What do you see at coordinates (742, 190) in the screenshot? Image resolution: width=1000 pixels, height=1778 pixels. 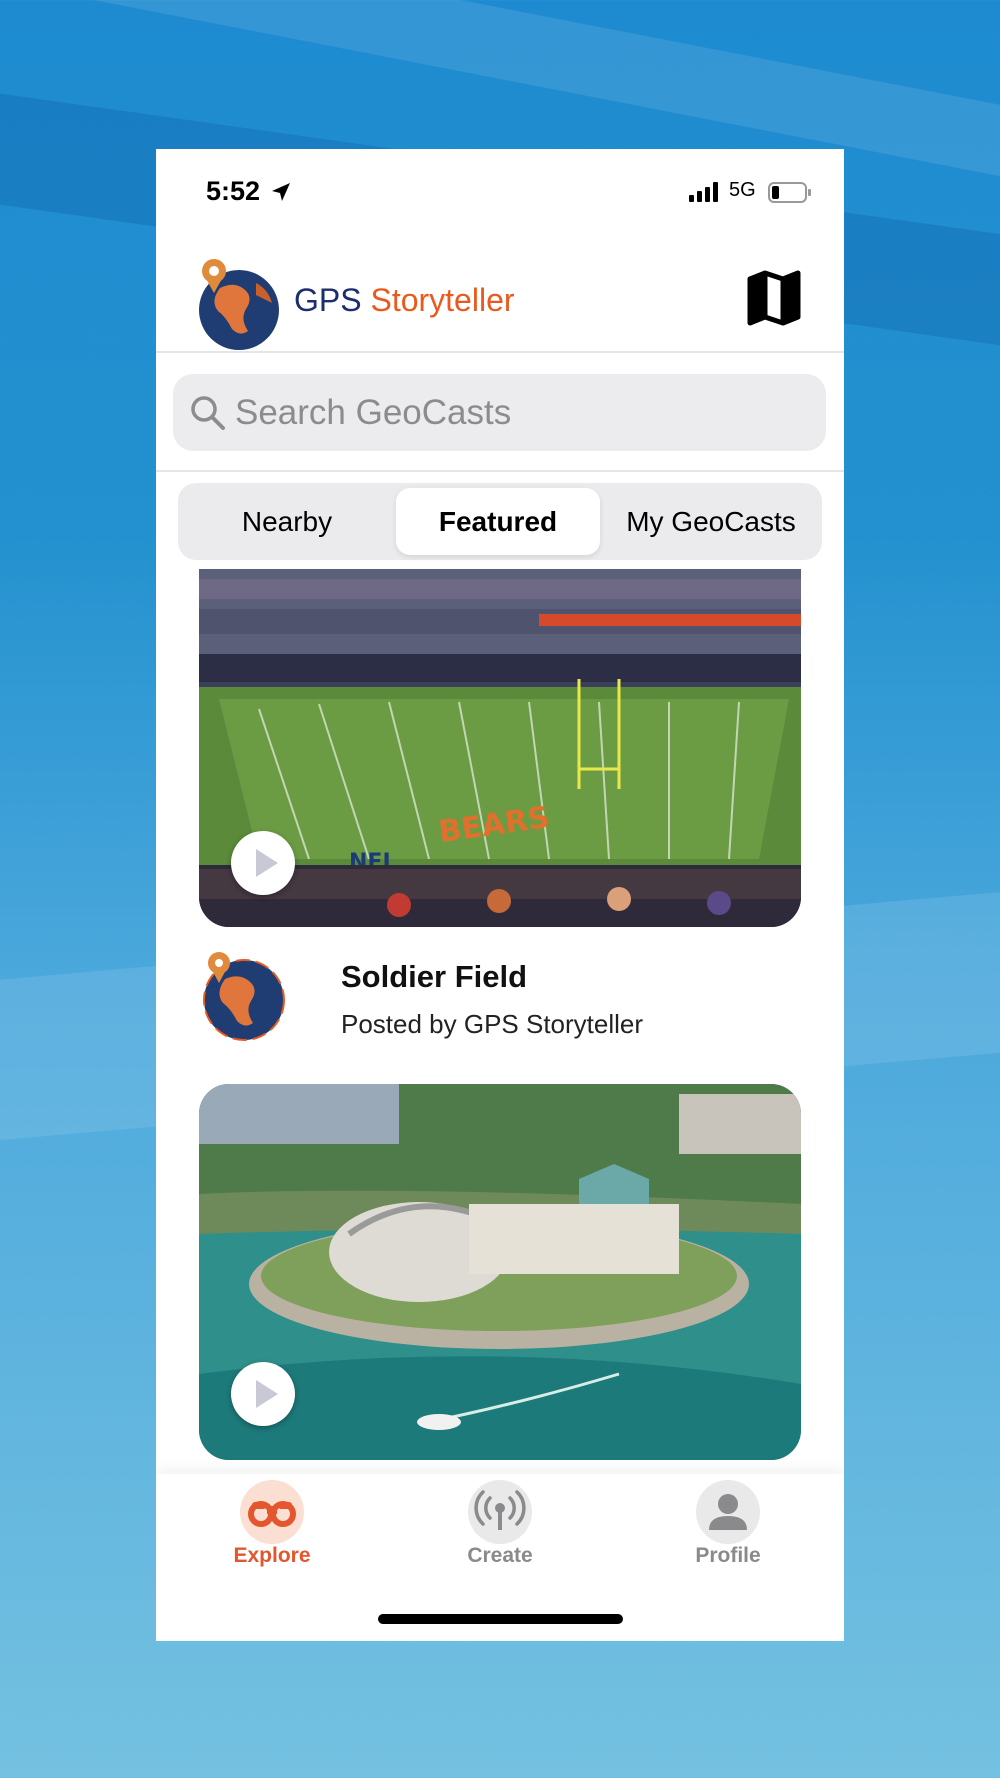 I see `network-label: 5G` at bounding box center [742, 190].